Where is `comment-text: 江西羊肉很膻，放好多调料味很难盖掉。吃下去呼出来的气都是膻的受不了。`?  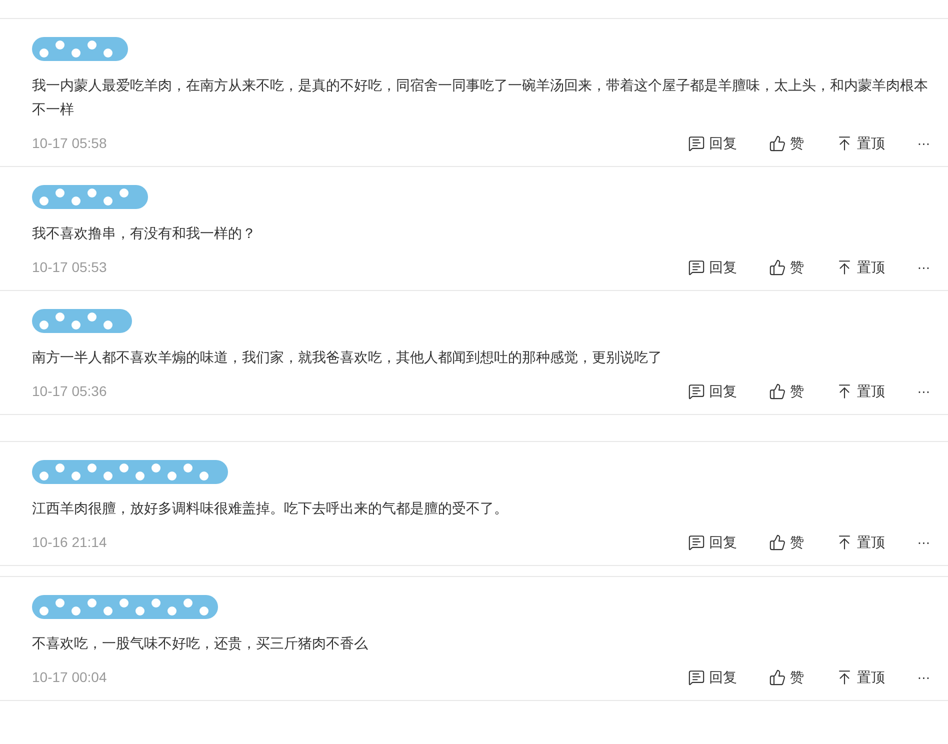 comment-text: 江西羊肉很膻，放好多调料味很难盖掉。吃下去呼出来的气都是膻的受不了。 is located at coordinates (270, 508).